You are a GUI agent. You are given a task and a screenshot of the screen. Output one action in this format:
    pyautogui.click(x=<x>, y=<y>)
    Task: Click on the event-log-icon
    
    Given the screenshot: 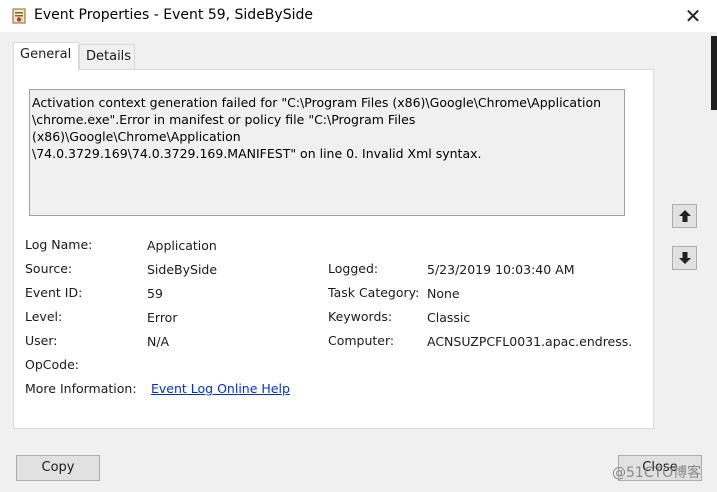 What is the action you would take?
    pyautogui.click(x=19, y=16)
    